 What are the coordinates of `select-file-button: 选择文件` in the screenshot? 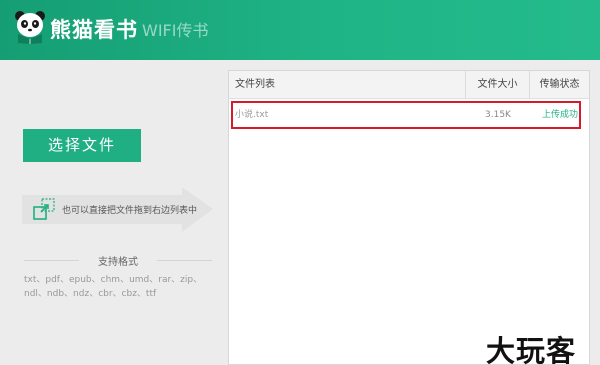 It's located at (82, 145).